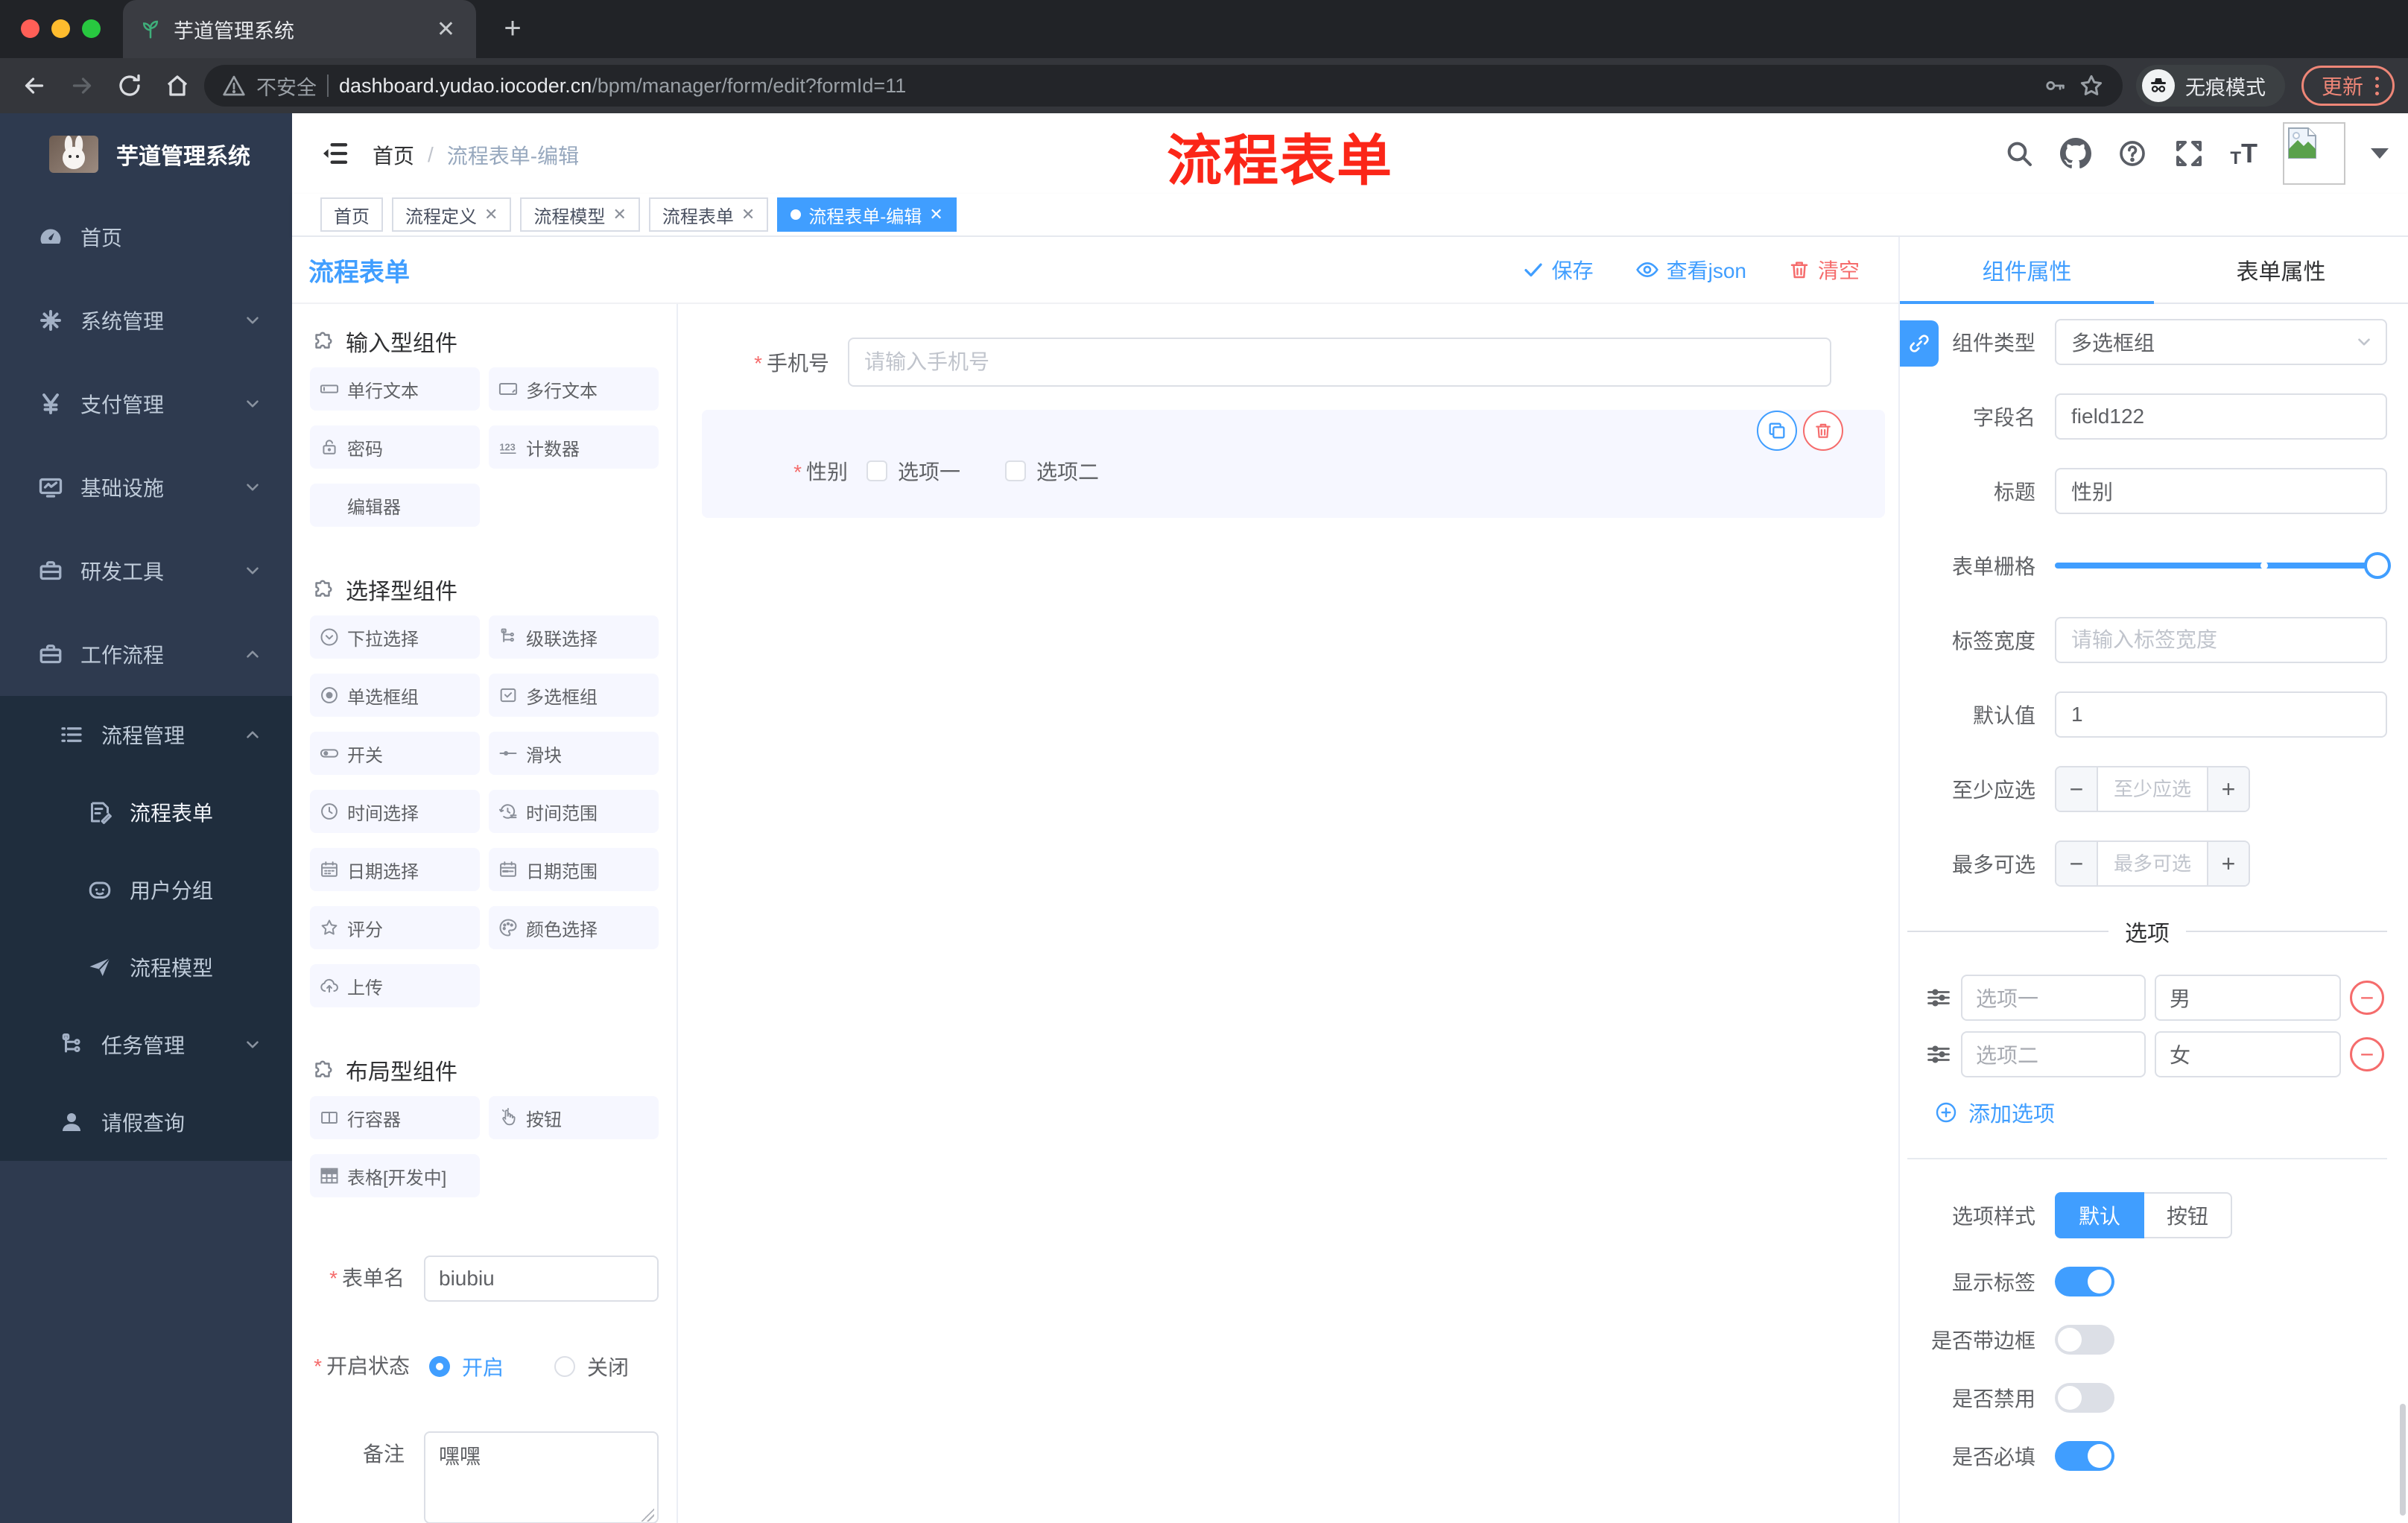 This screenshot has height=1523, width=2408. I want to click on github-icon, so click(2076, 154).